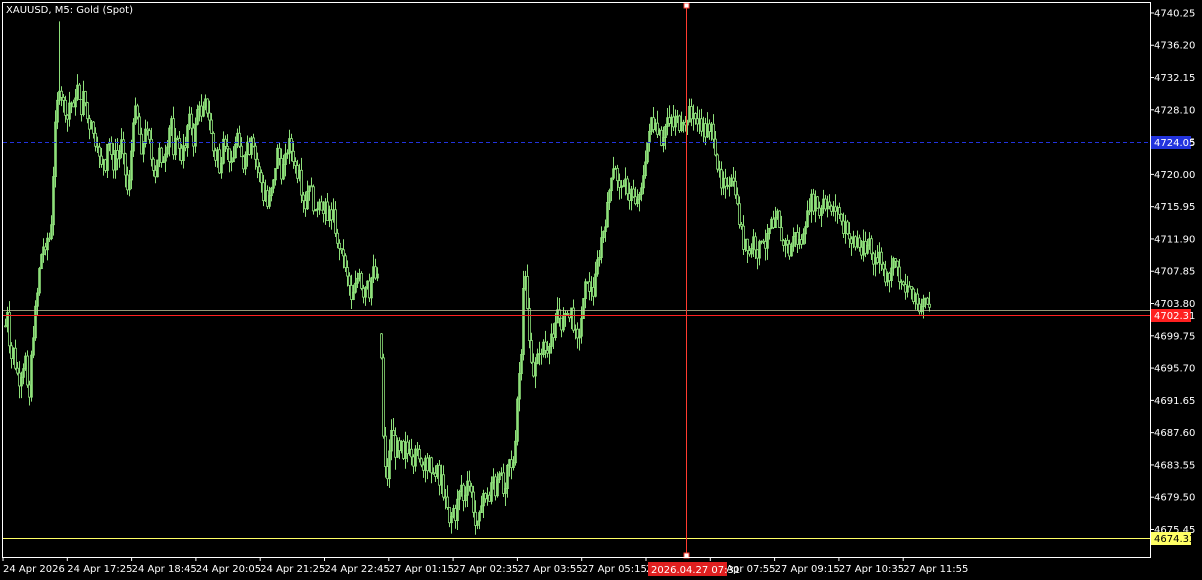  I want to click on y-tick-label: 4695.70, so click(1174, 369).